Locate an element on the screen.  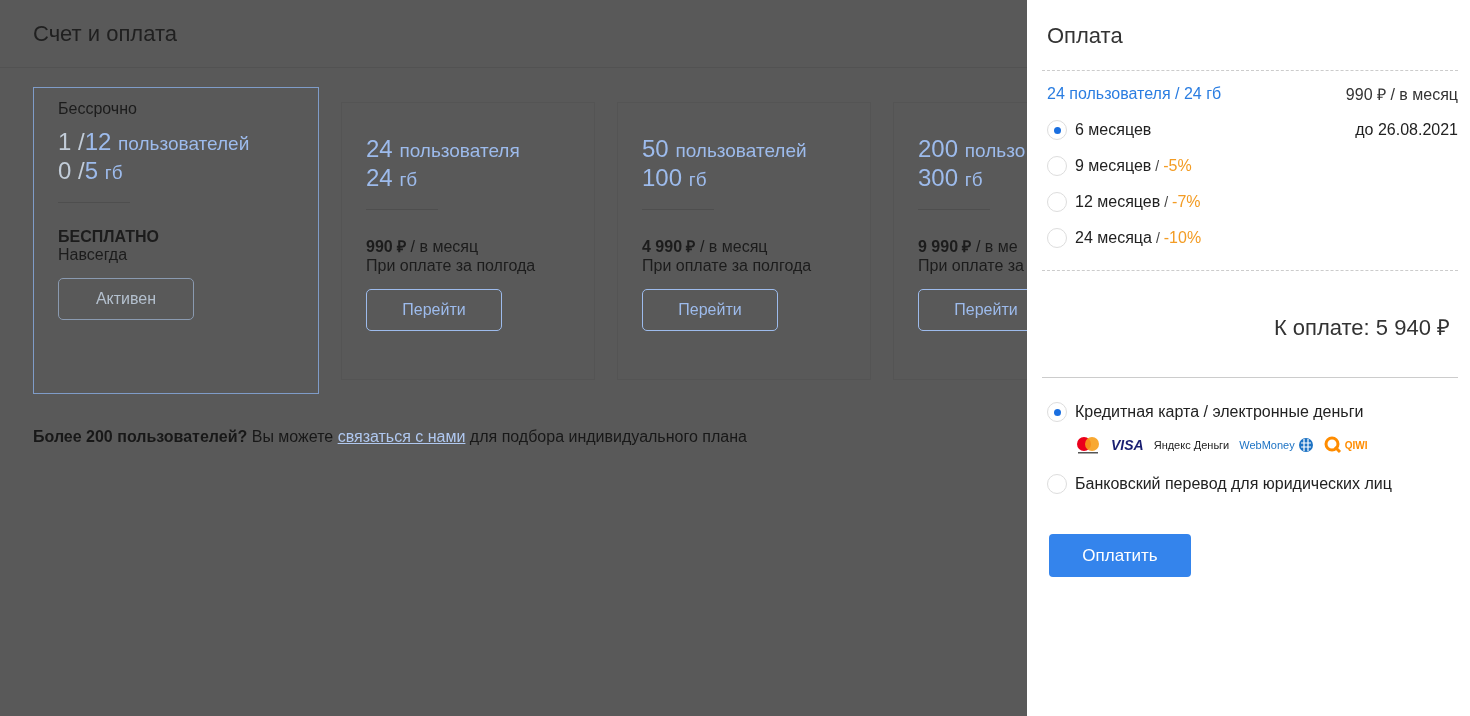
until-date: до 26.08.2021 is located at coordinates (1406, 130).